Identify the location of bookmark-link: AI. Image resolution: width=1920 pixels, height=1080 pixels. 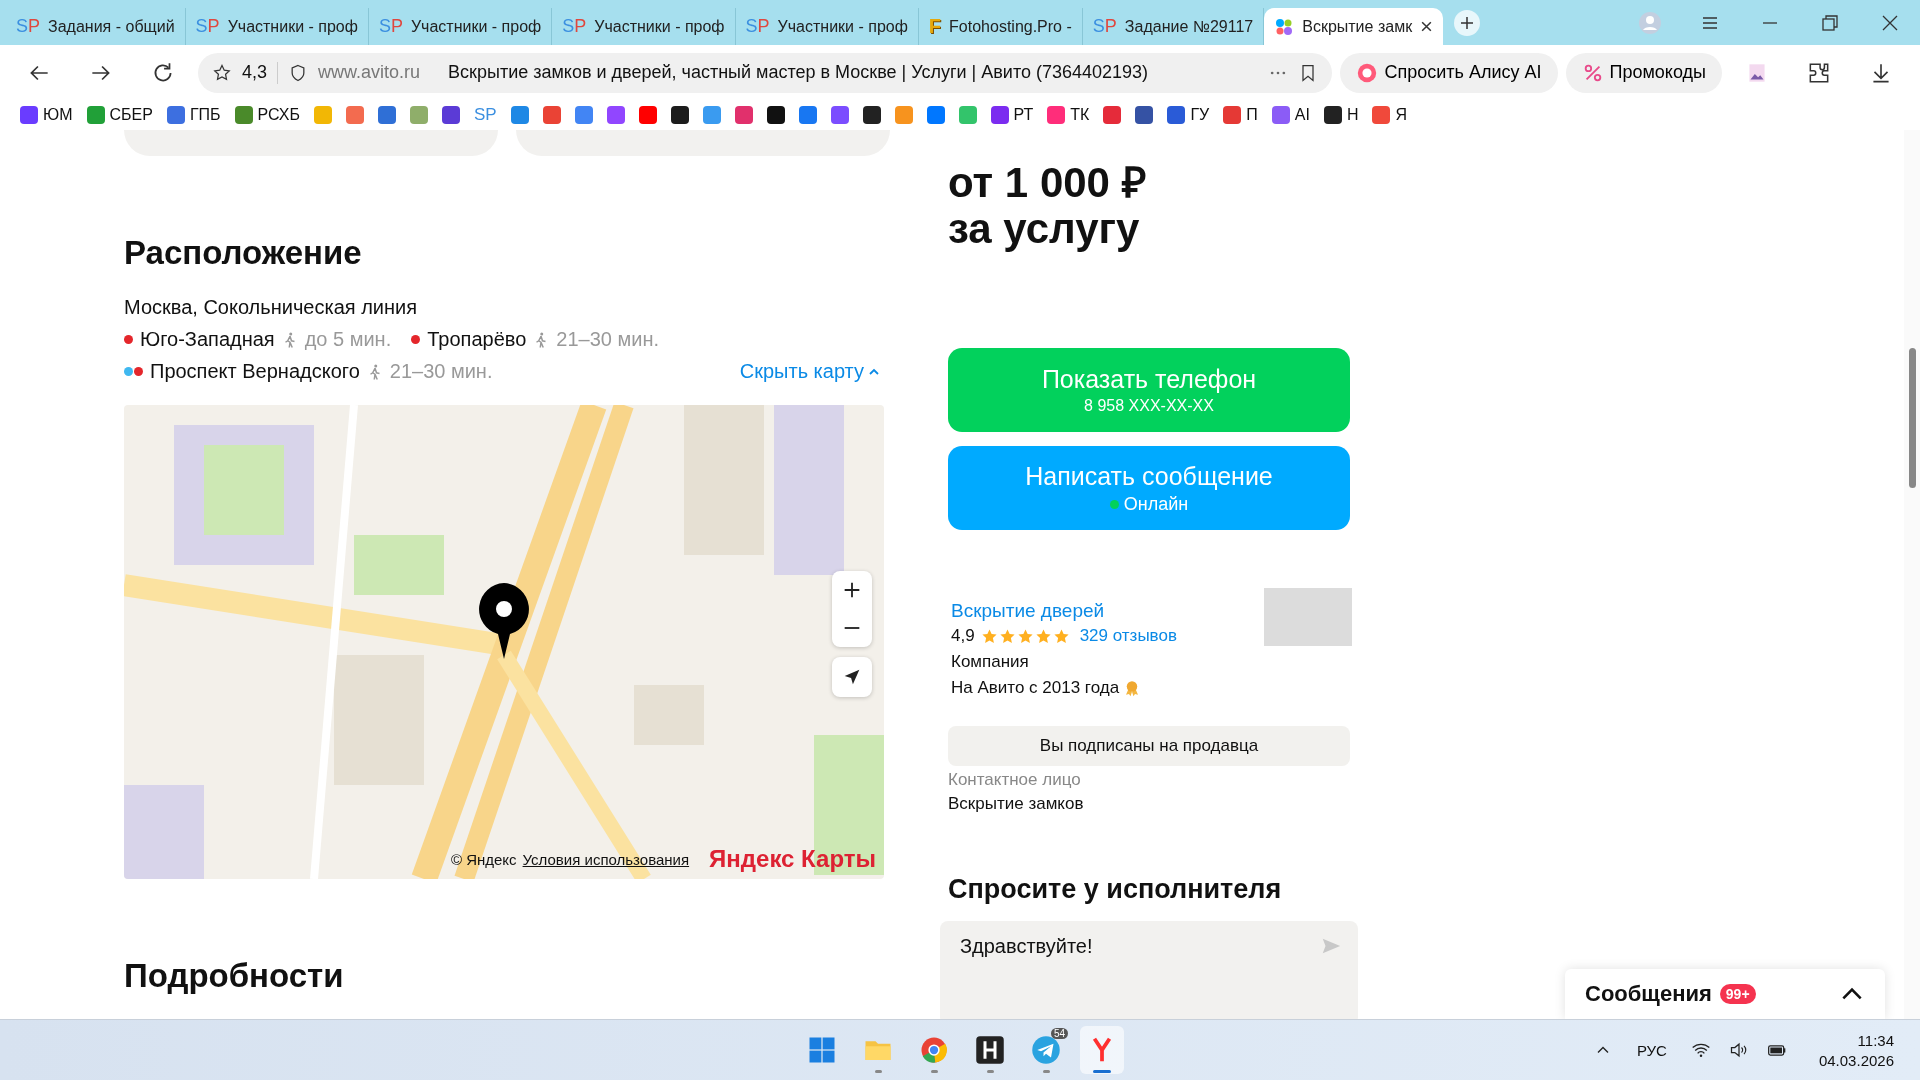
(1290, 115).